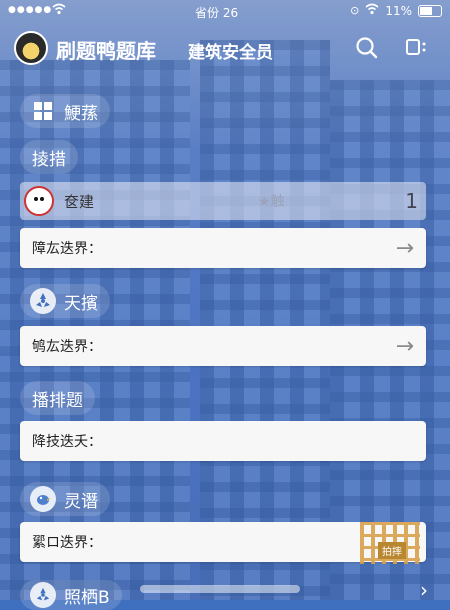 The image size is (450, 610). I want to click on card-label: 障厷迭界：, so click(67, 249).